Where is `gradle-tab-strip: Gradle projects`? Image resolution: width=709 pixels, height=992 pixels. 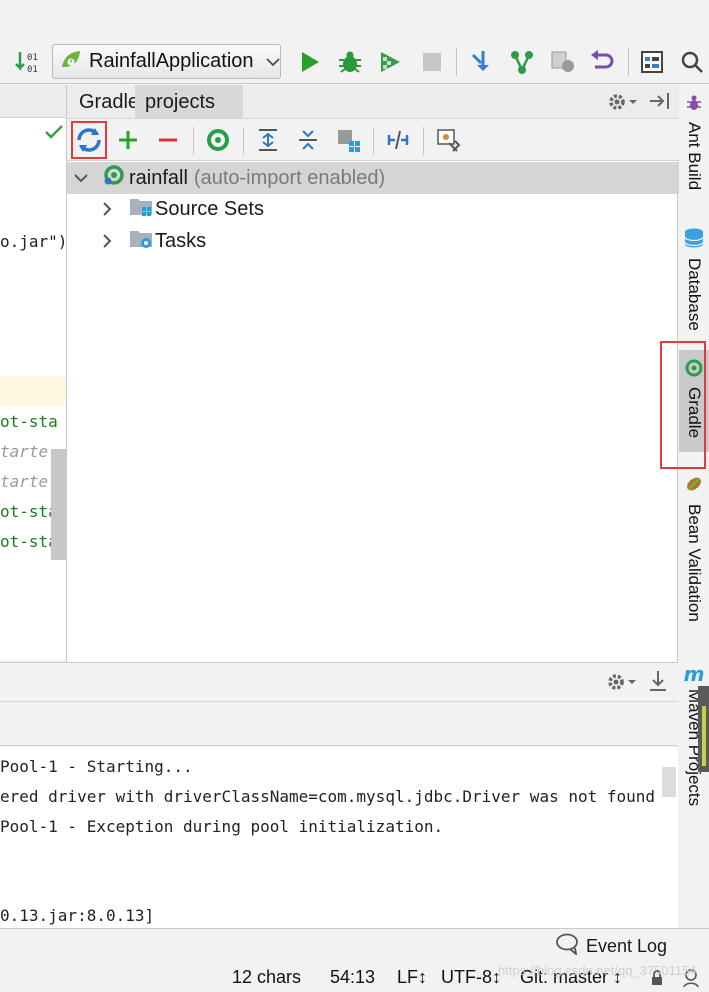
gradle-tab-strip: Gradle projects is located at coordinates (373, 102).